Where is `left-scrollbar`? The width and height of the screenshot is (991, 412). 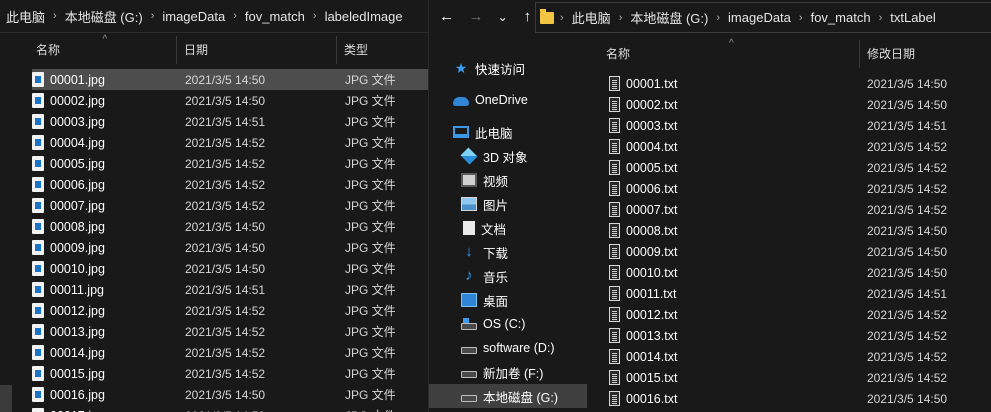
left-scrollbar is located at coordinates (6, 398).